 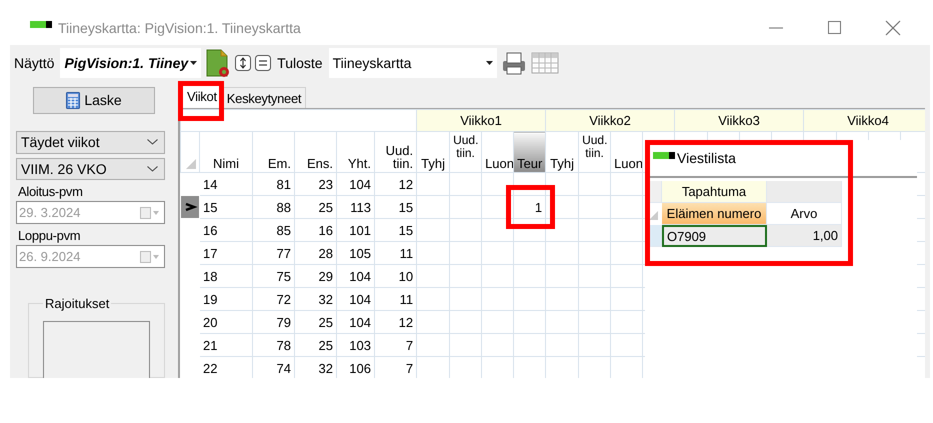 What do you see at coordinates (714, 236) in the screenshot?
I see `table-cell: O7909` at bounding box center [714, 236].